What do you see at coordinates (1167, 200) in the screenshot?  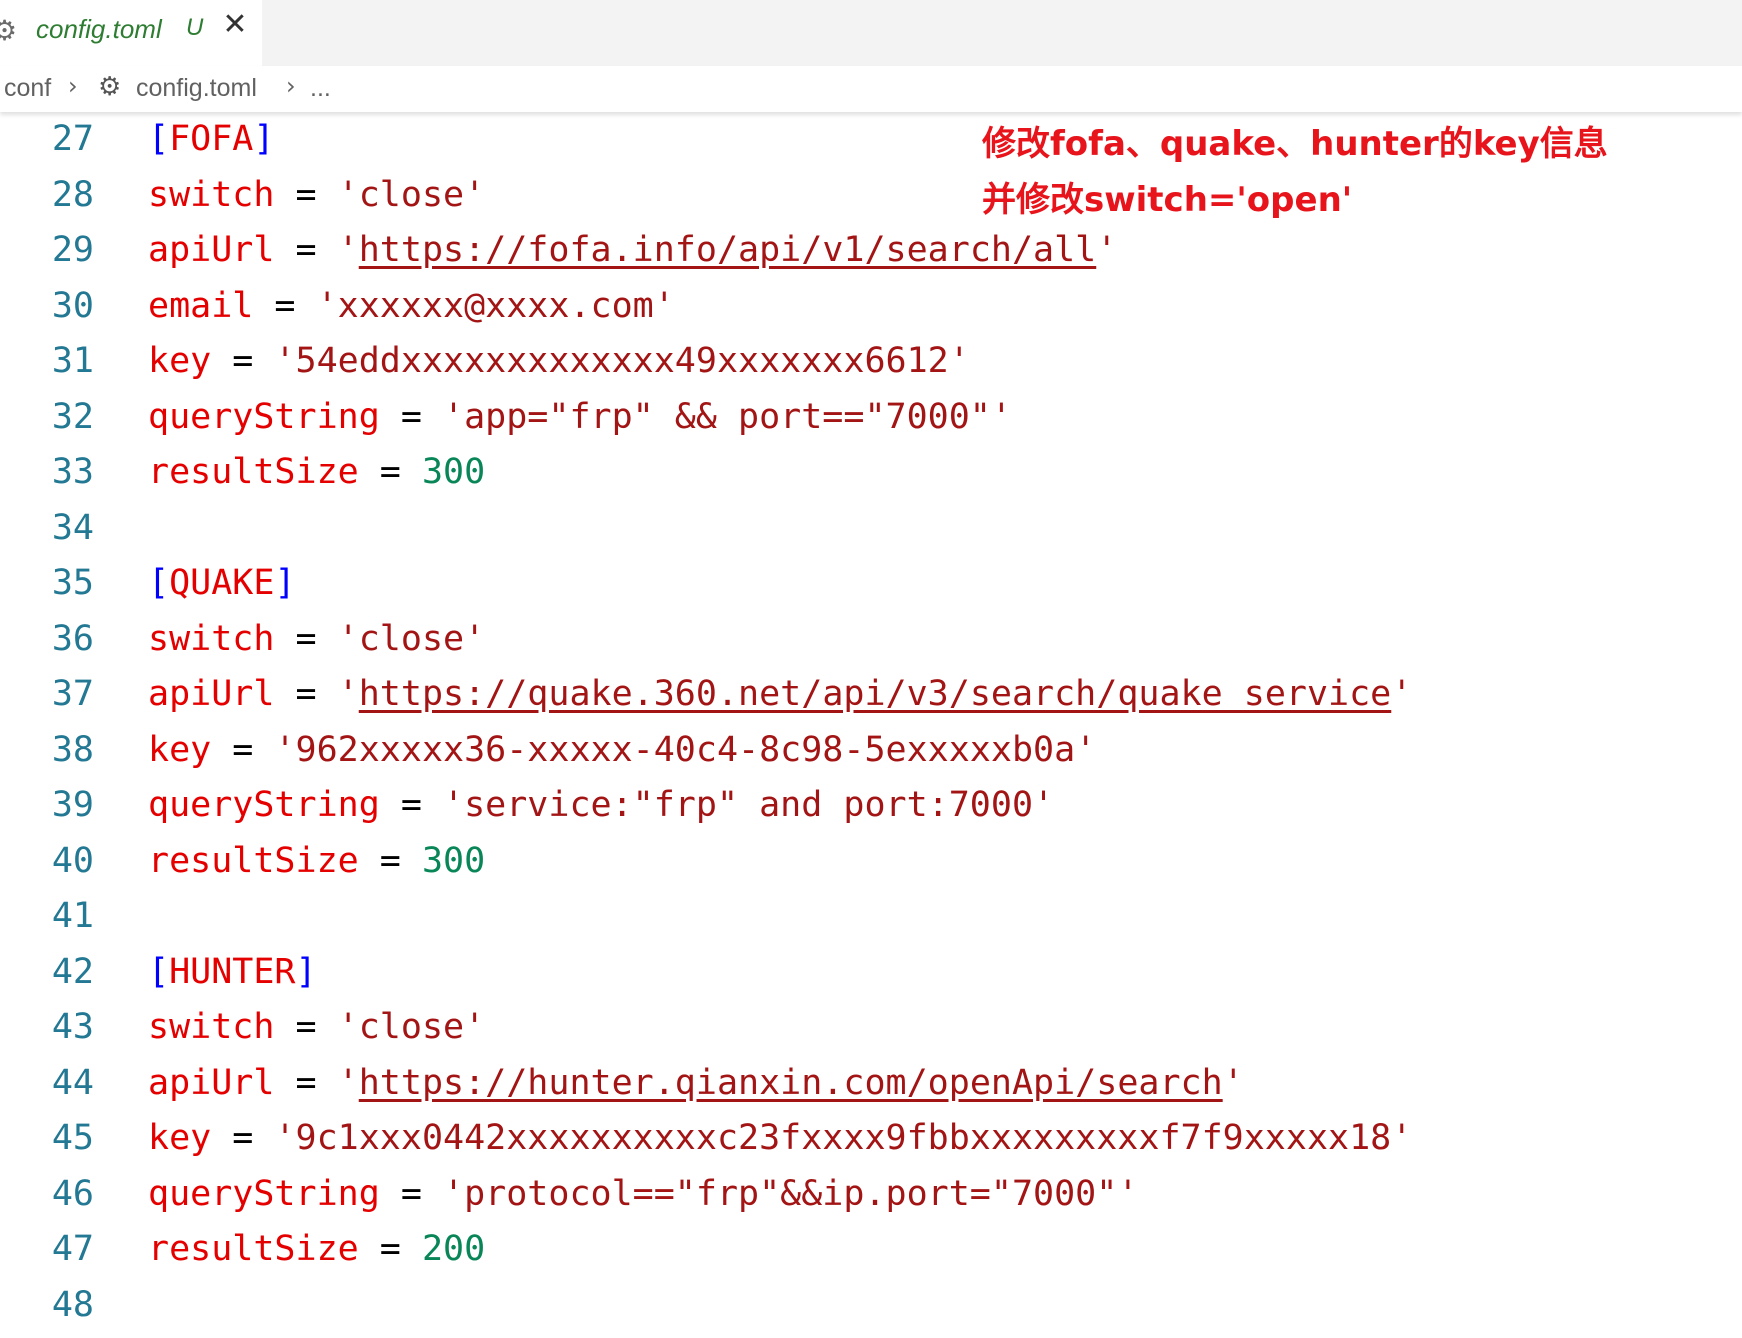 I see `annotation-text-line-2: 并修改switch='open'` at bounding box center [1167, 200].